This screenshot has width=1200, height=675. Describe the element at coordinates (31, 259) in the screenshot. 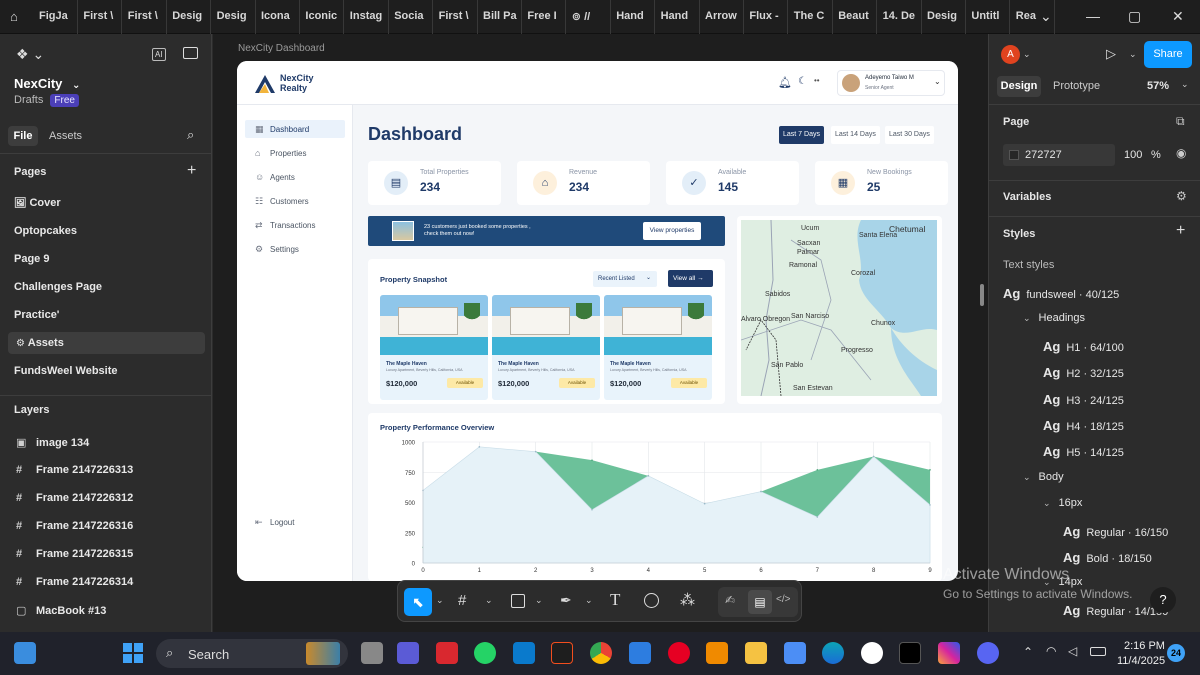

I see `page-item: Page 9` at that location.